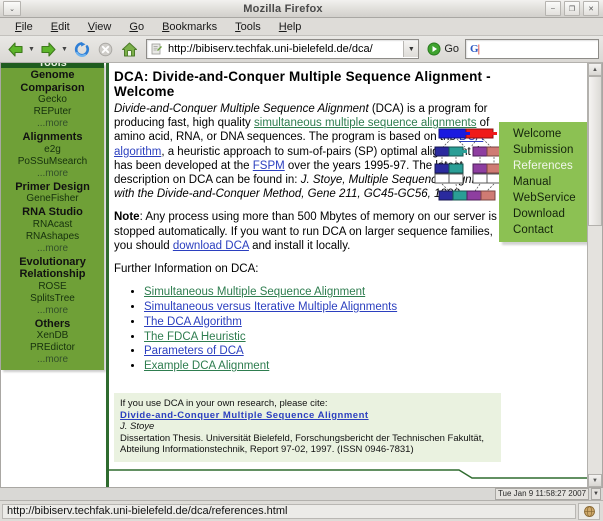 The height and width of the screenshot is (521, 603). I want to click on menu-bar: File Edit View Go Bookmarks Tools Help, so click(301, 27).